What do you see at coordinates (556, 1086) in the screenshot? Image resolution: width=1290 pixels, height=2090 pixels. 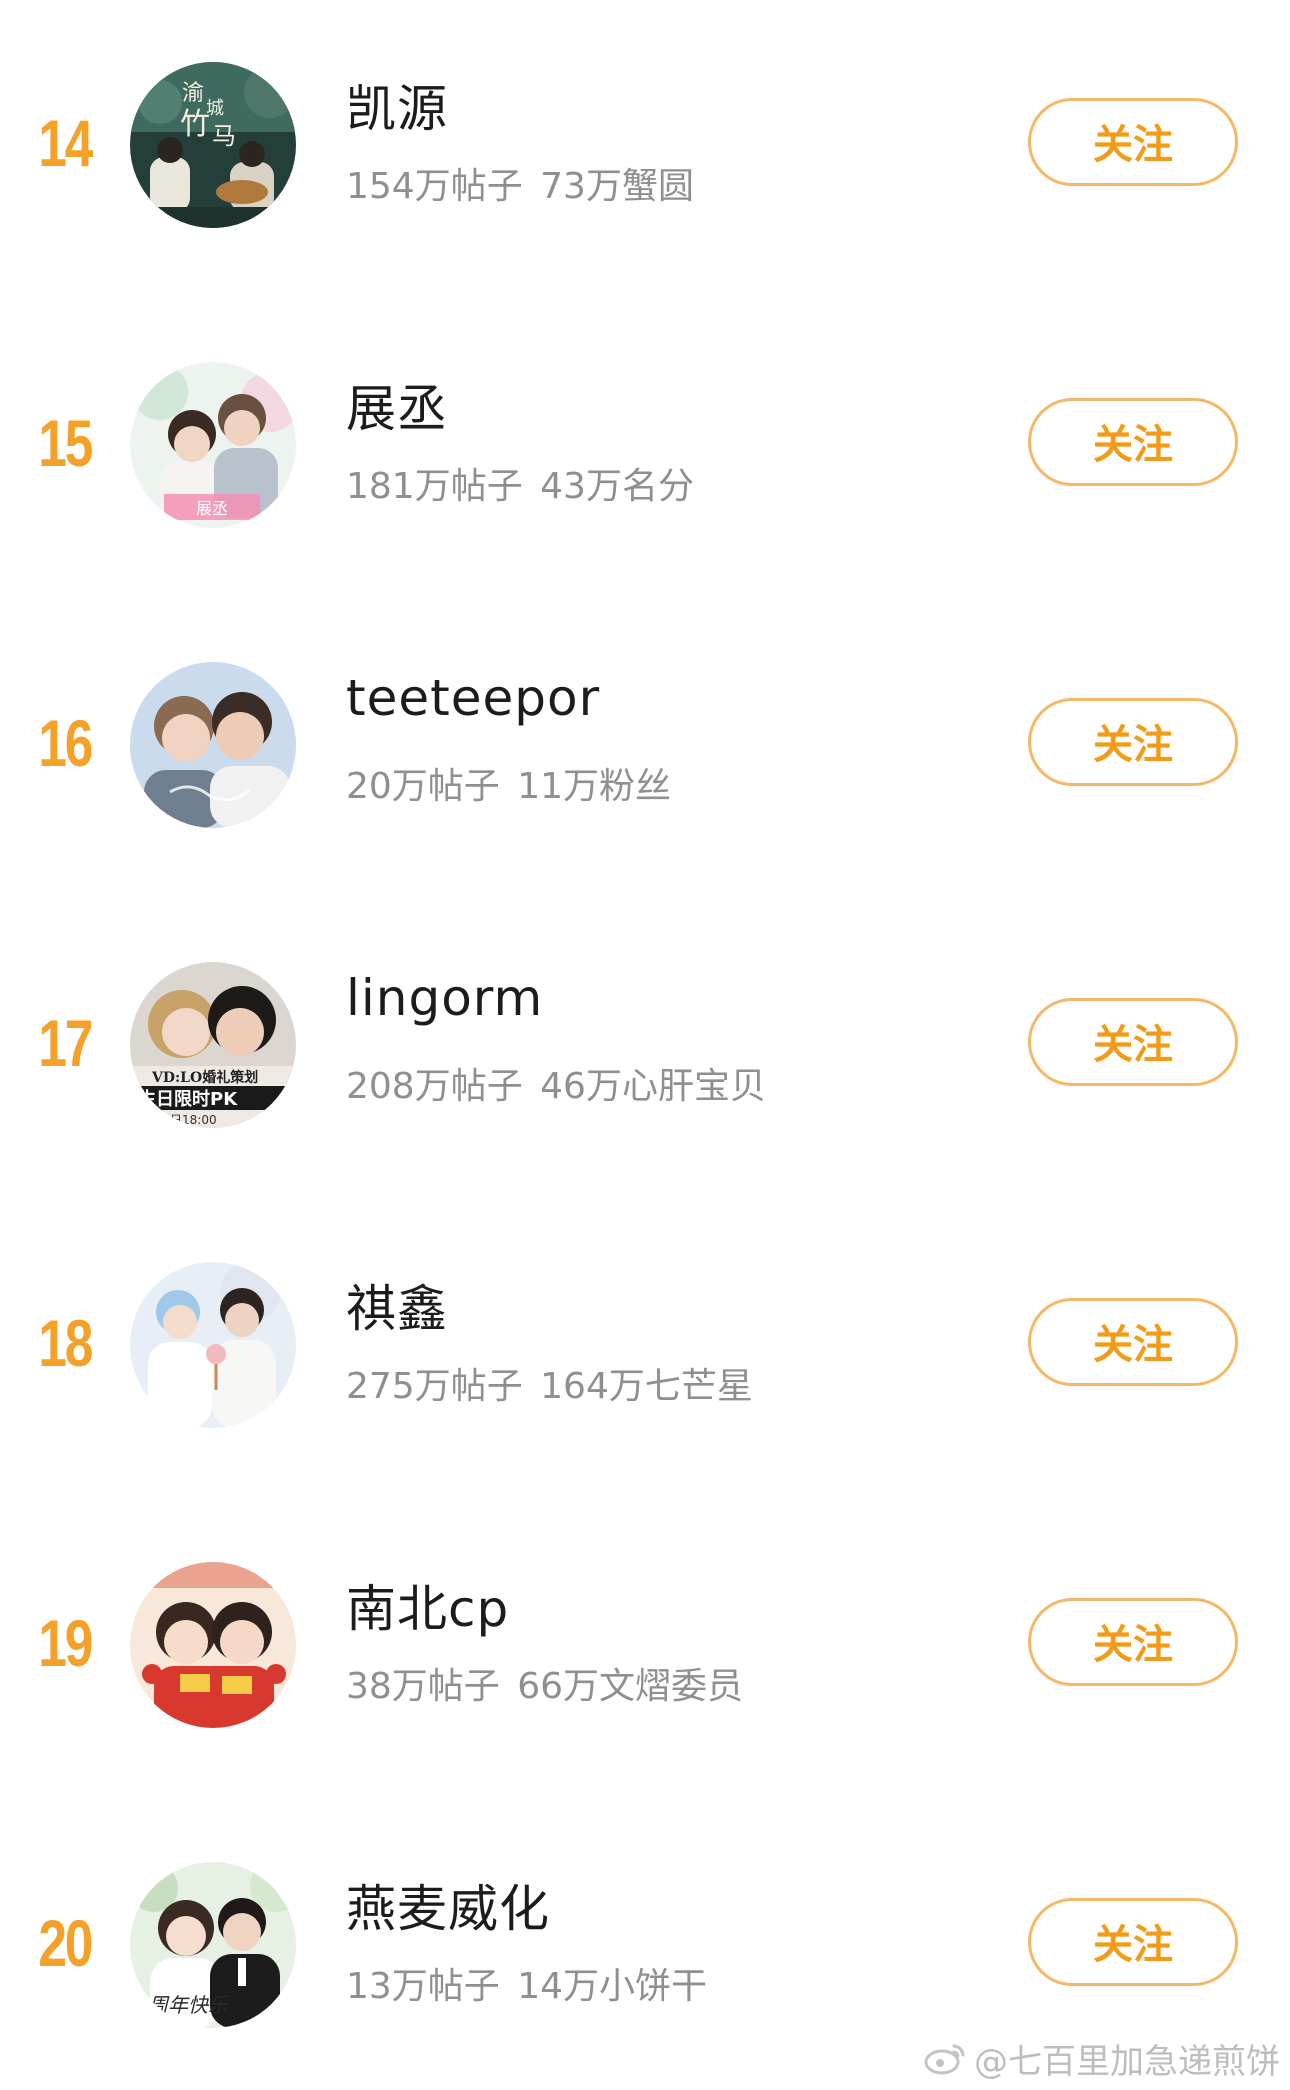 I see `group-stats: 208万帖子 46万心肝宝贝` at bounding box center [556, 1086].